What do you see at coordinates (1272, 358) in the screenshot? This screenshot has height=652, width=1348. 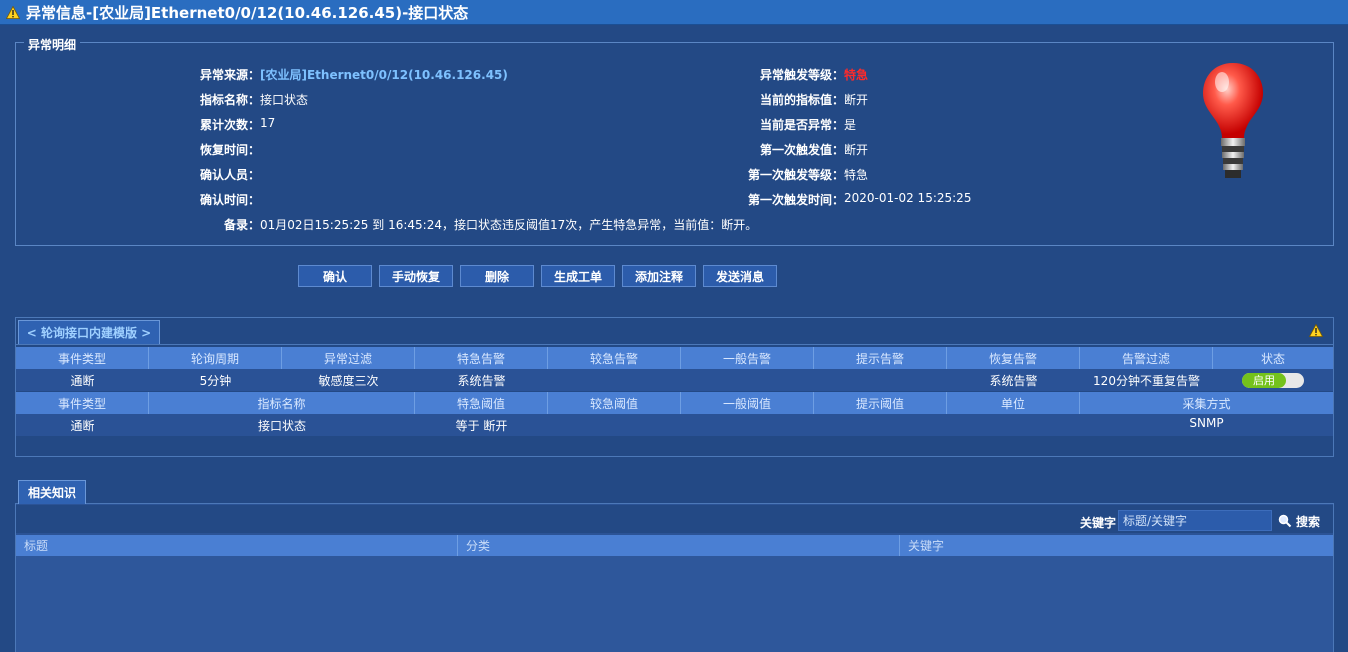 I see `column-header: 状态` at bounding box center [1272, 358].